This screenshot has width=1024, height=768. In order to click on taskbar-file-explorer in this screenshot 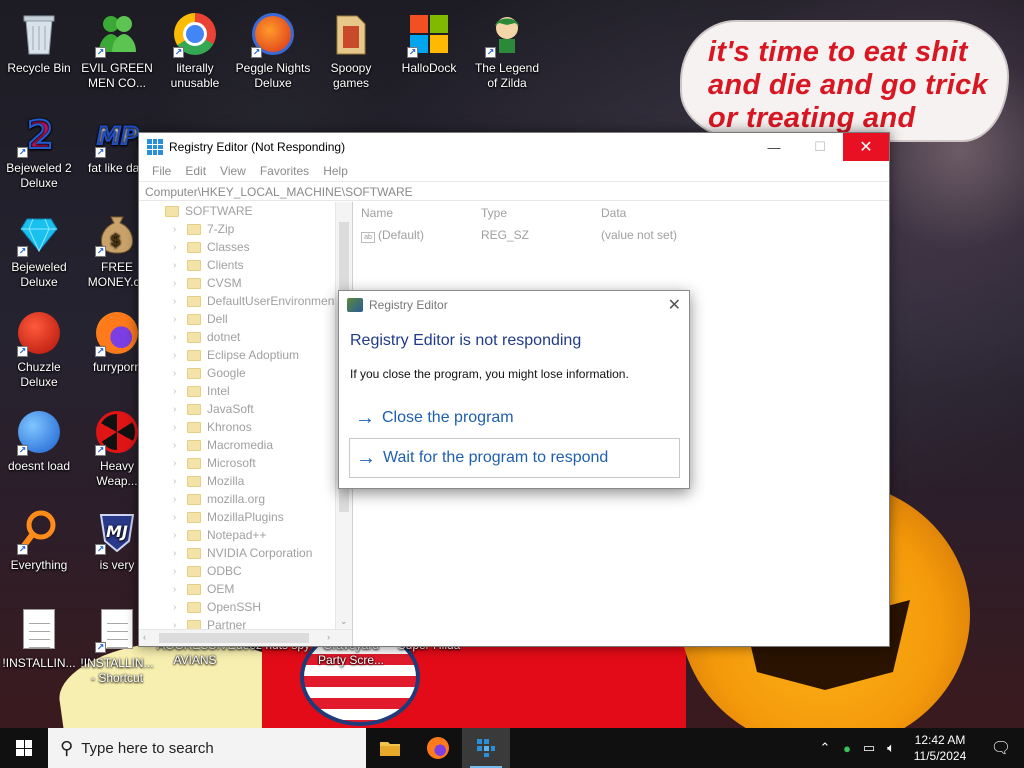, I will do `click(390, 748)`.